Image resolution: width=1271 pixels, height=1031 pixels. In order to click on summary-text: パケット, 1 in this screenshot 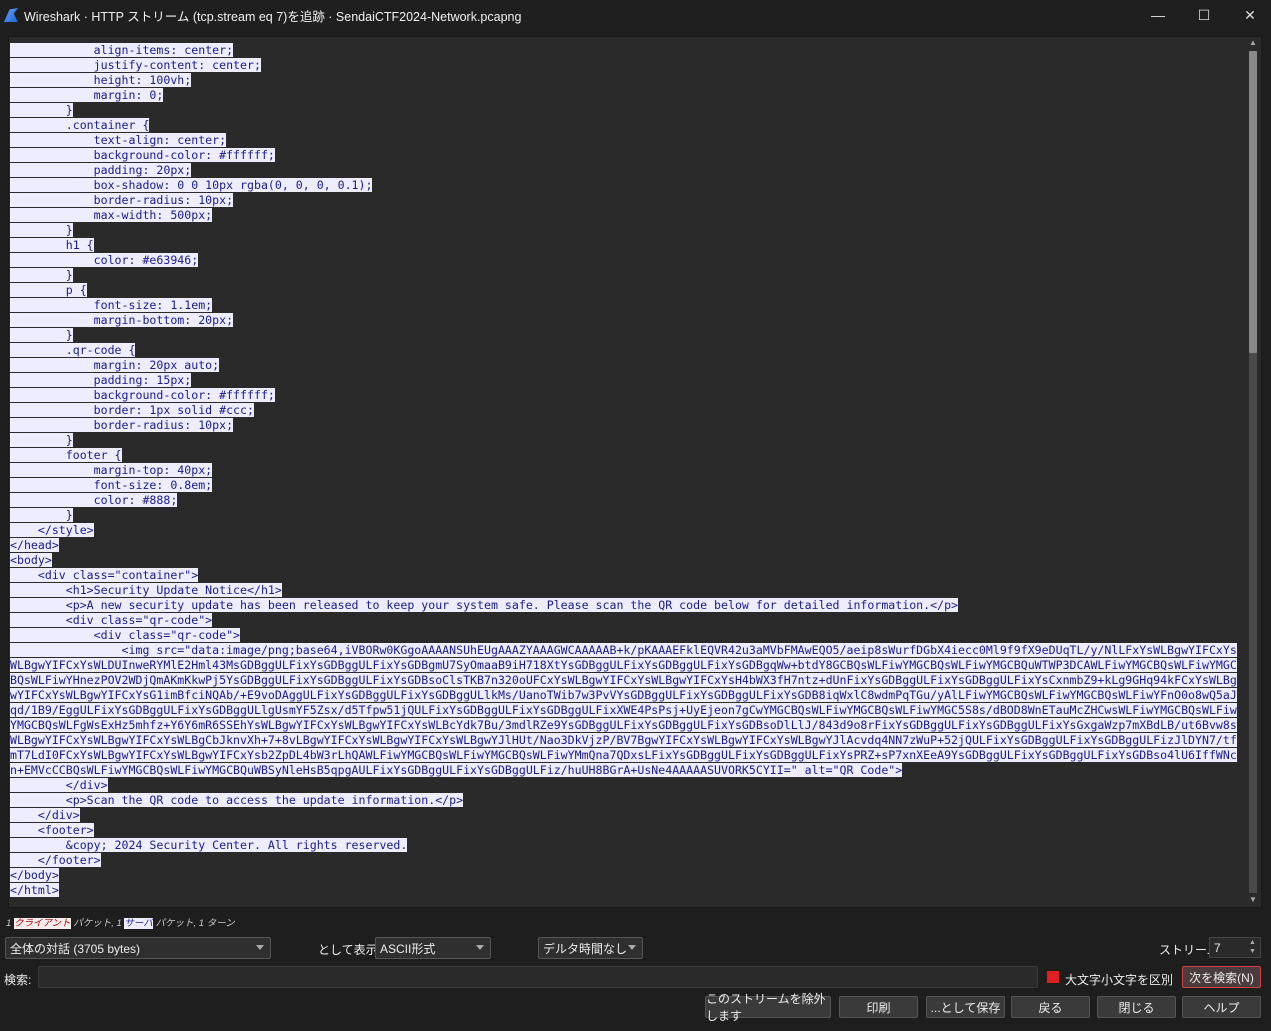, I will do `click(97, 923)`.